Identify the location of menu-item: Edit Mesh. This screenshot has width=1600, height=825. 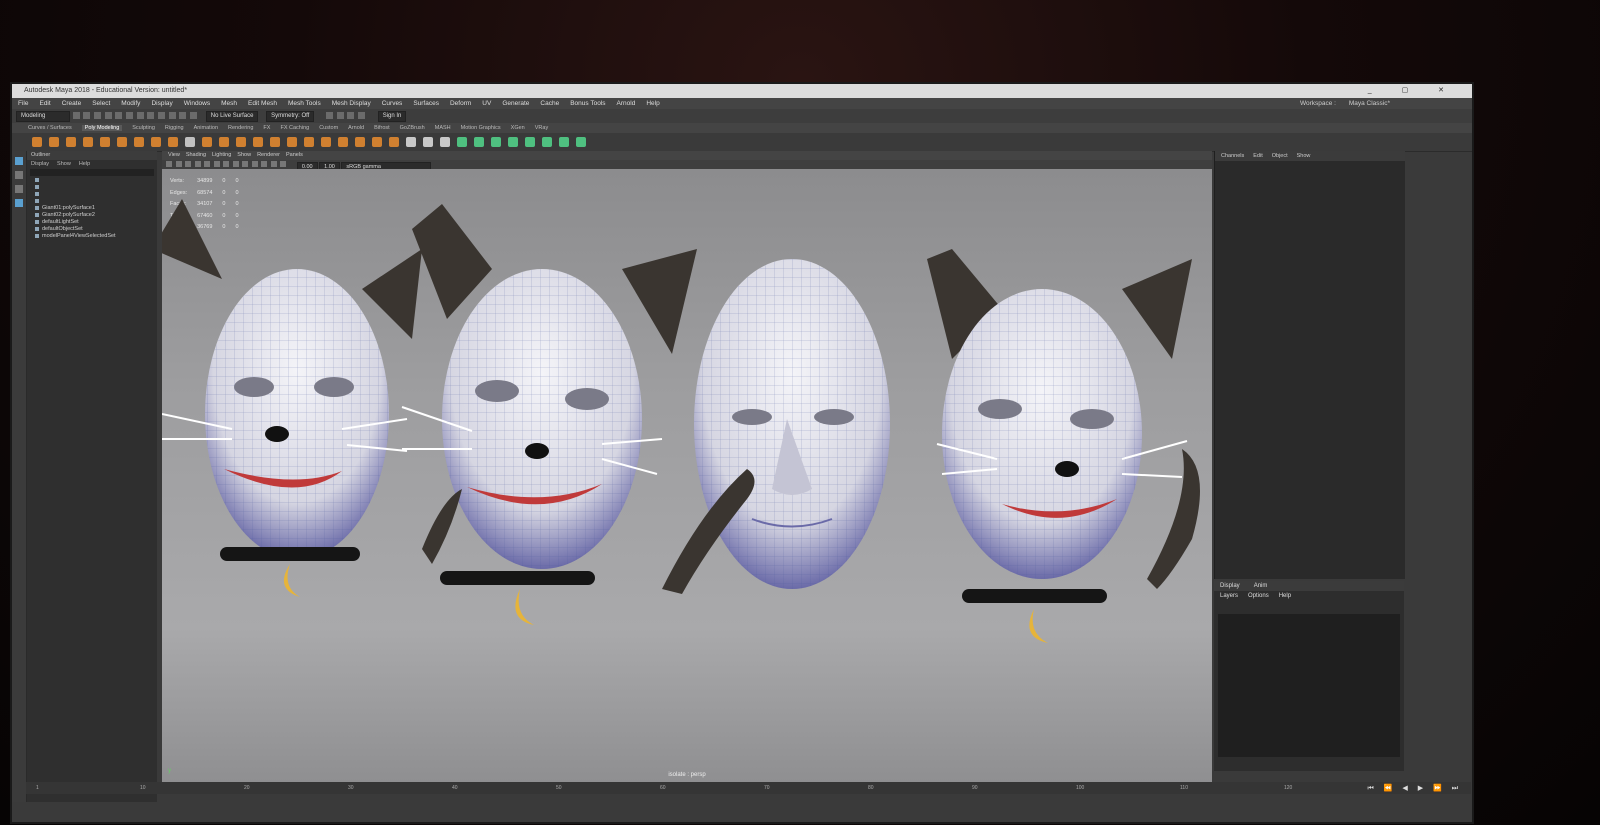
(262, 103).